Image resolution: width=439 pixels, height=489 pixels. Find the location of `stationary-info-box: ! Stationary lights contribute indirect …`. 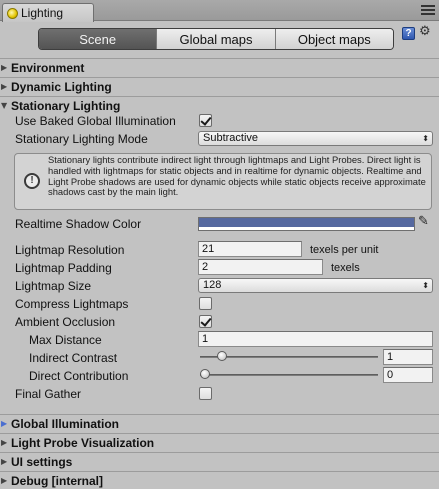

stationary-info-box: ! Stationary lights contribute indirect … is located at coordinates (223, 181).